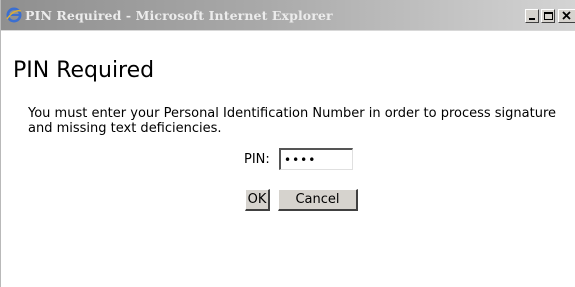  I want to click on ok-button: OK, so click(257, 200).